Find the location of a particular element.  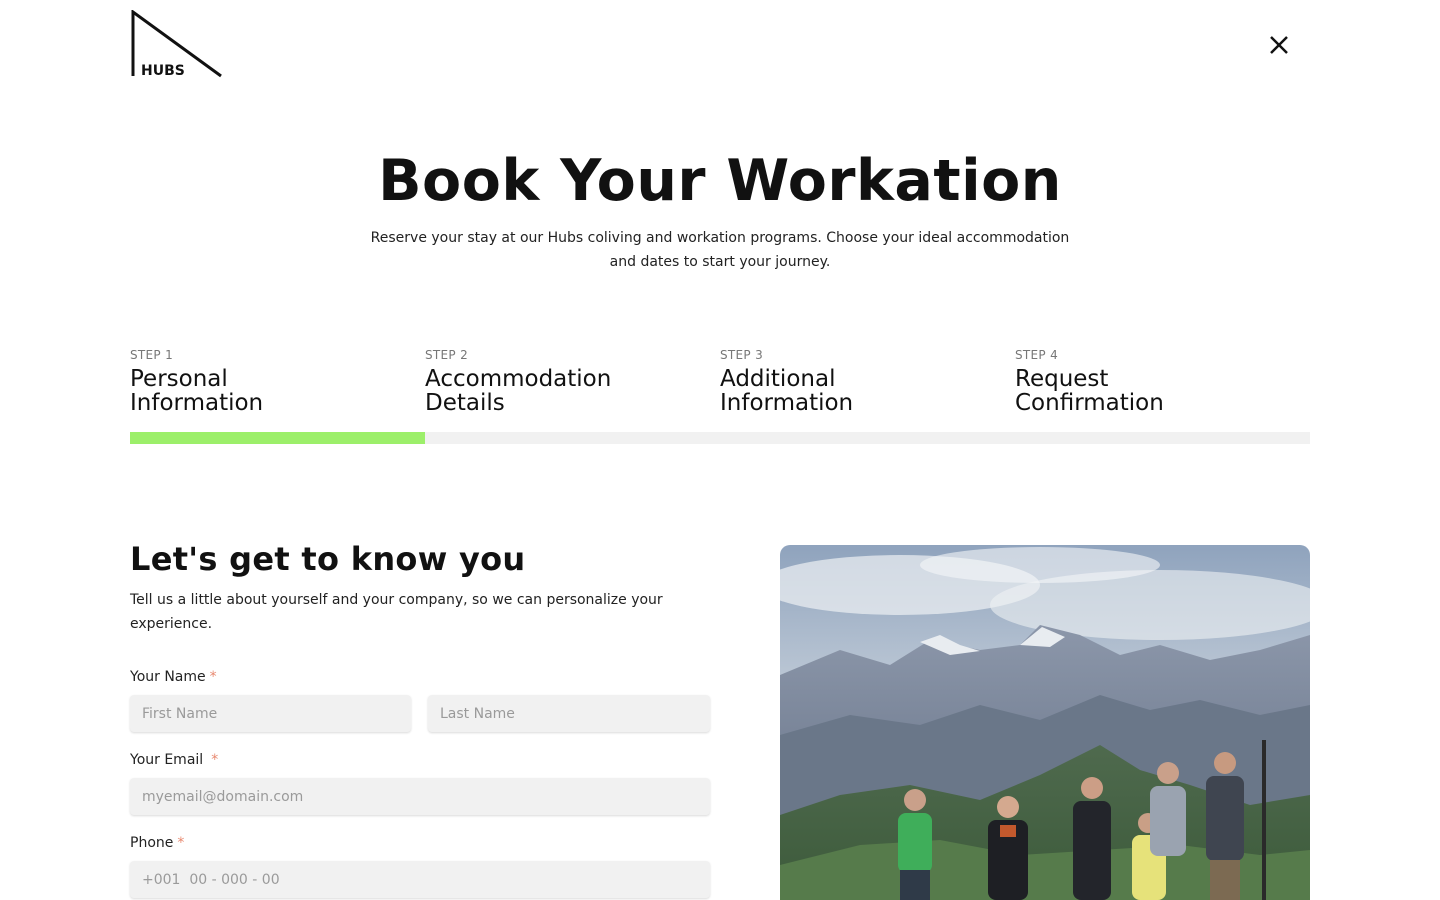

last-name-input is located at coordinates (569, 713).